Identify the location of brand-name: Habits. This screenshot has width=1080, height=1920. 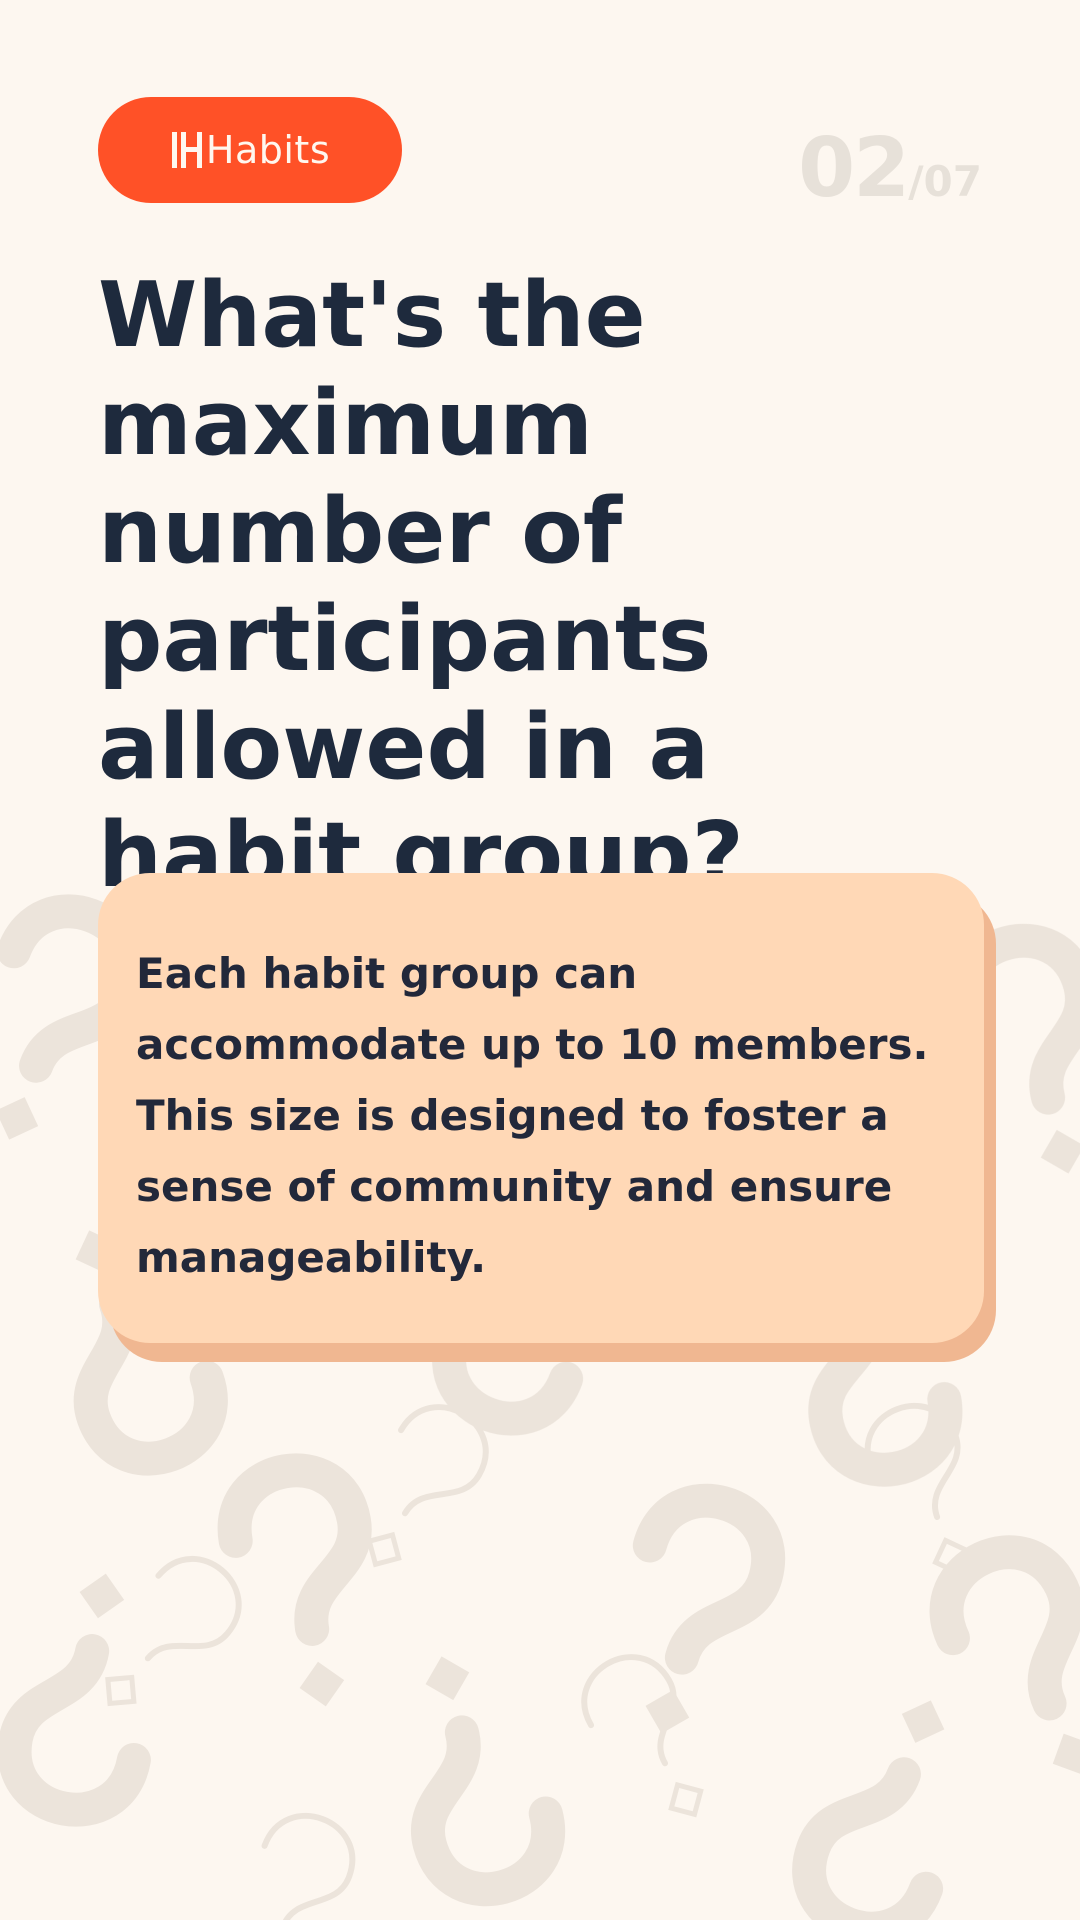
(268, 150).